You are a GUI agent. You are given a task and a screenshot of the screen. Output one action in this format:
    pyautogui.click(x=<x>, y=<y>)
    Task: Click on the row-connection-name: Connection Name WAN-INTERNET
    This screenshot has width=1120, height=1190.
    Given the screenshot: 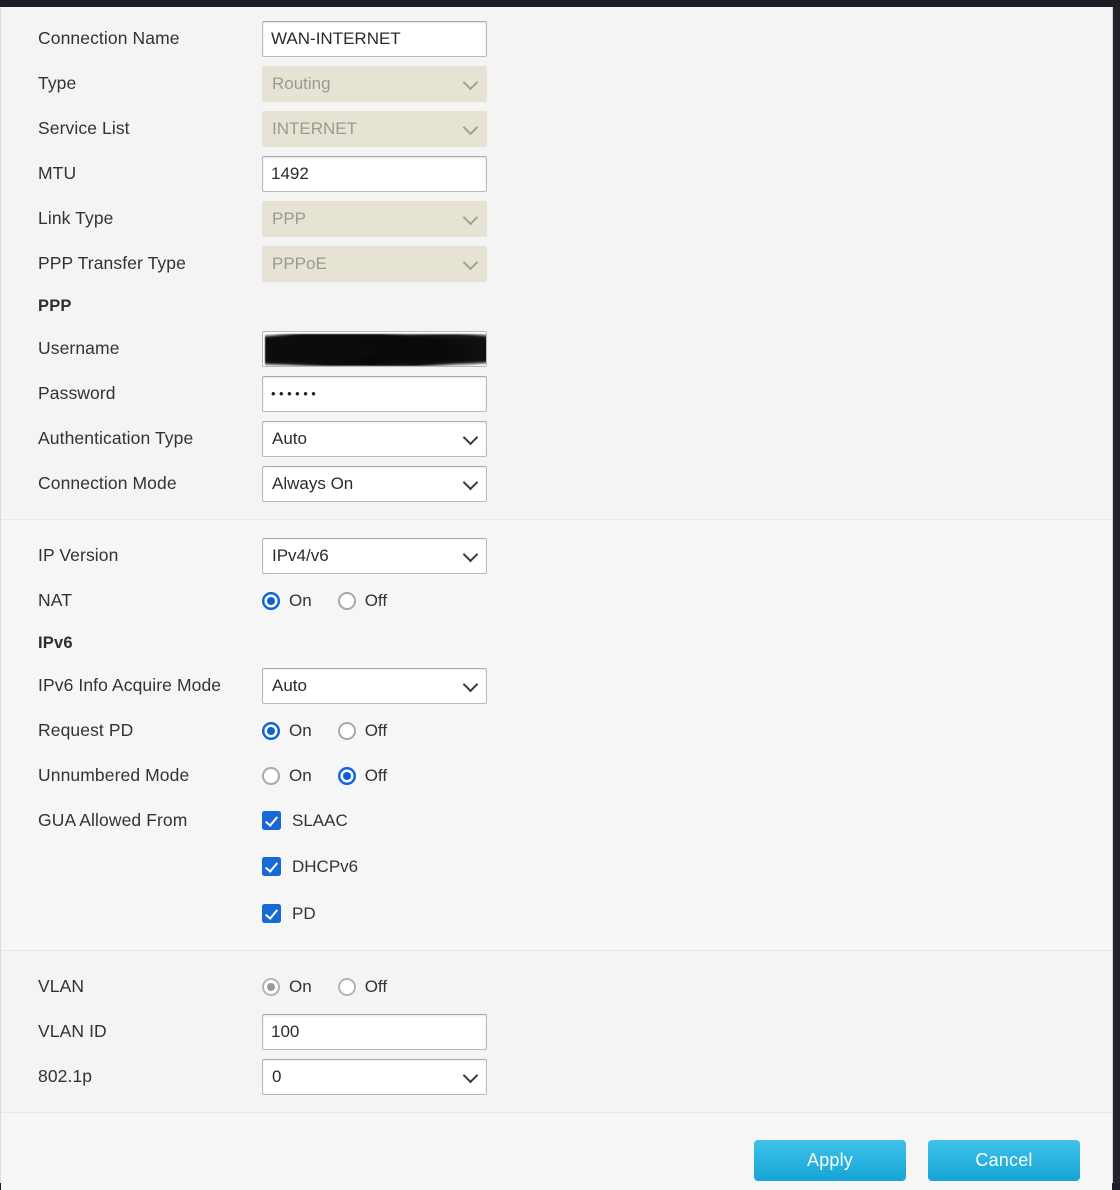 What is the action you would take?
    pyautogui.click(x=556, y=38)
    